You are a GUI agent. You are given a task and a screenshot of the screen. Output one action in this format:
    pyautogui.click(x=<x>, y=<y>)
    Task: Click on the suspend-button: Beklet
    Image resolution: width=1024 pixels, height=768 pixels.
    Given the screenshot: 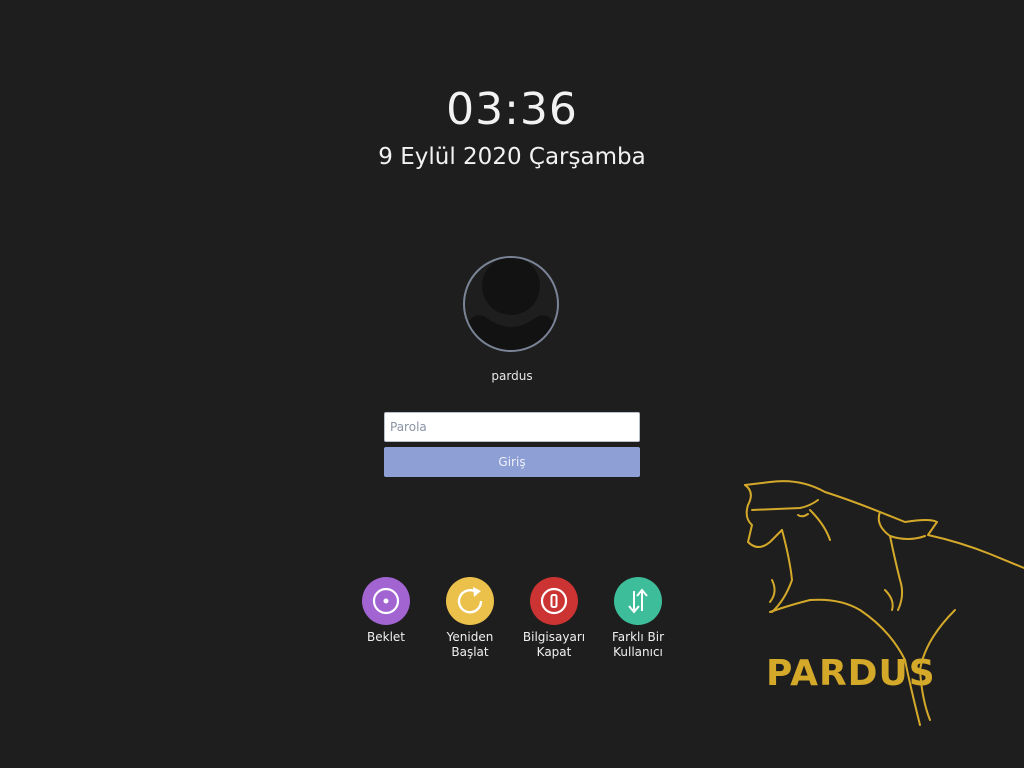 What is the action you would take?
    pyautogui.click(x=386, y=611)
    